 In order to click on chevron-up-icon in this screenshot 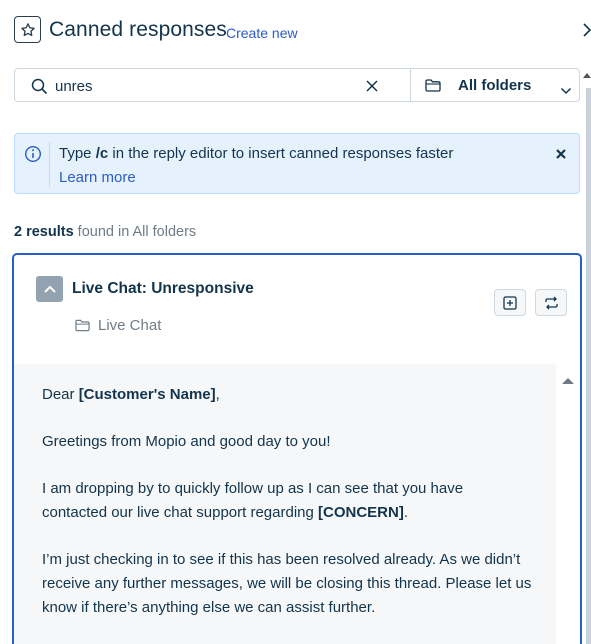, I will do `click(49, 289)`.